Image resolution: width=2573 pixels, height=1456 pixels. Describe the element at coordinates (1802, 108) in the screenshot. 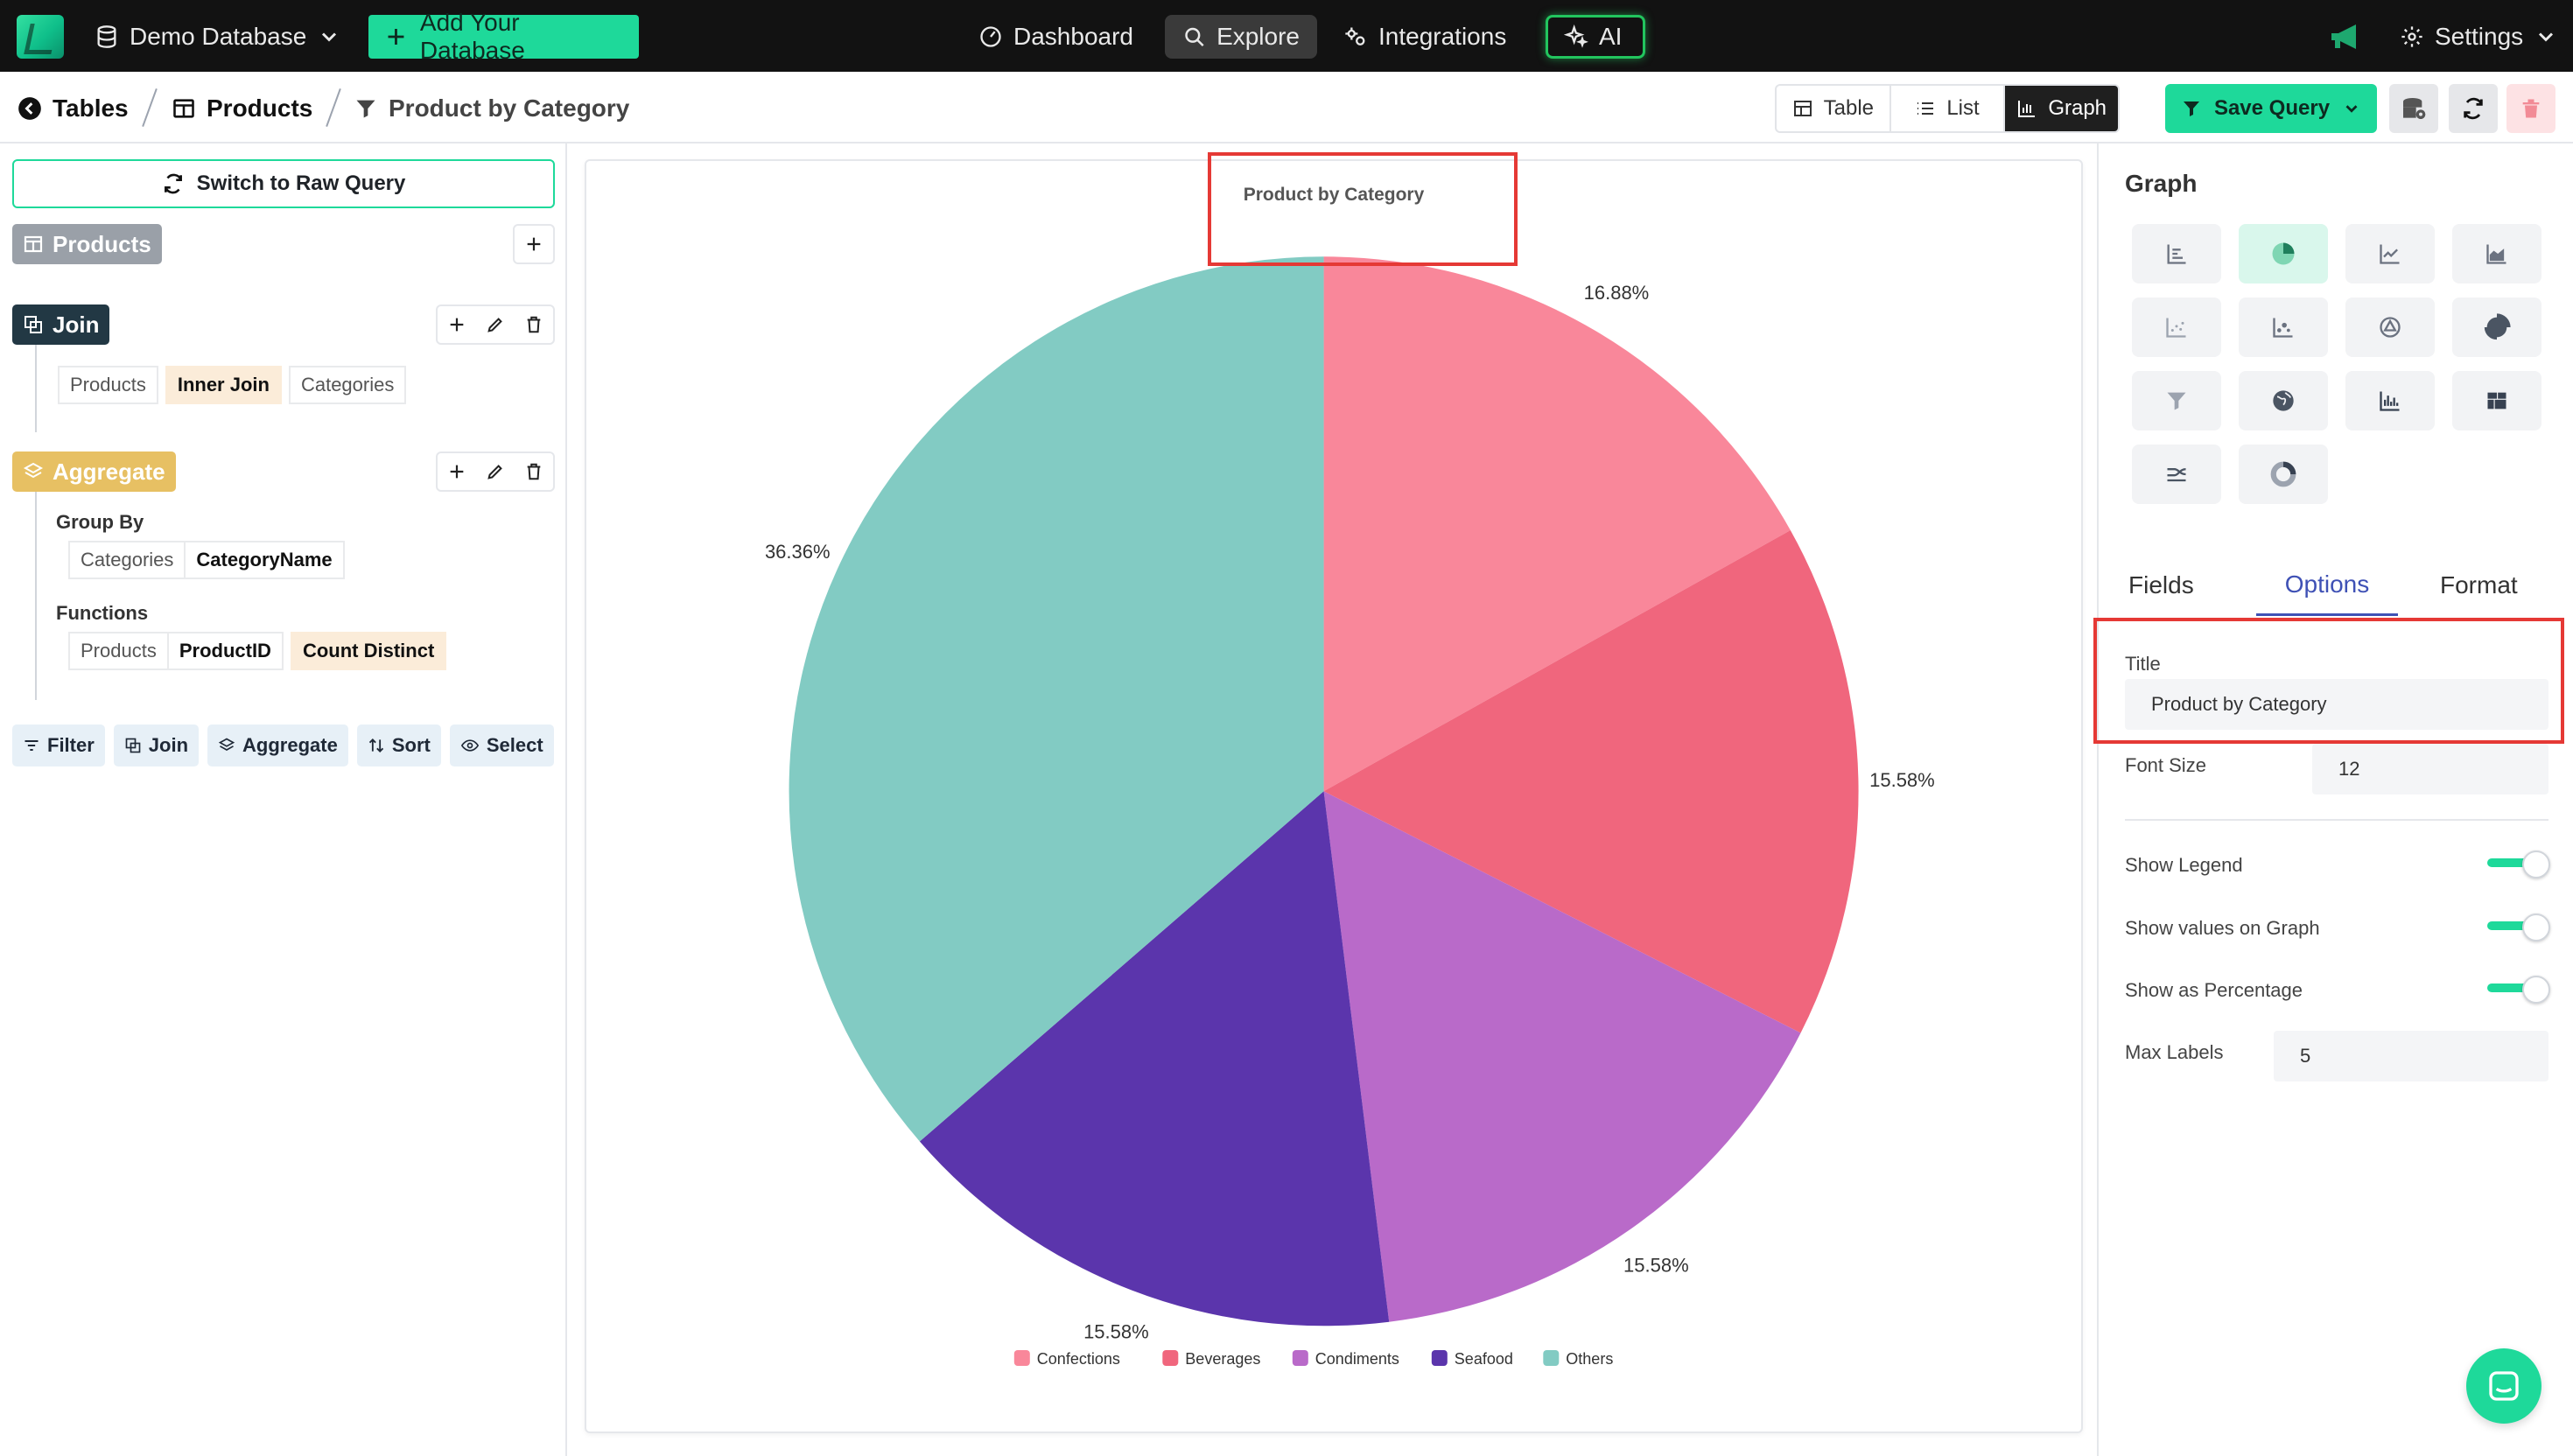

I see `table-icon` at that location.